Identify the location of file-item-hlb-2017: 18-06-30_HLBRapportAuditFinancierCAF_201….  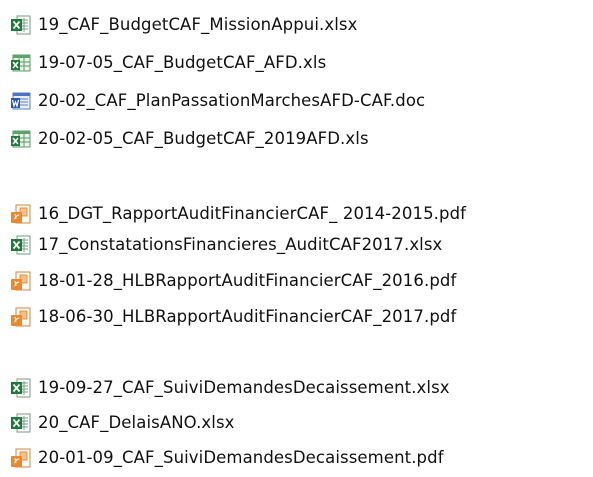
(233, 317).